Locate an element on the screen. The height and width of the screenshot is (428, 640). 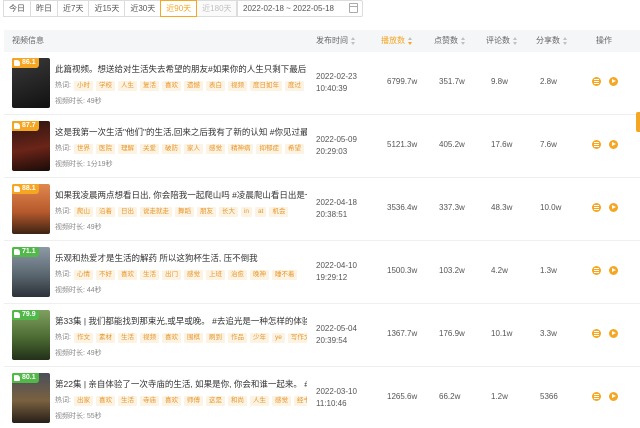
hot-word-tag: 写作文 is located at coordinates (297, 338).